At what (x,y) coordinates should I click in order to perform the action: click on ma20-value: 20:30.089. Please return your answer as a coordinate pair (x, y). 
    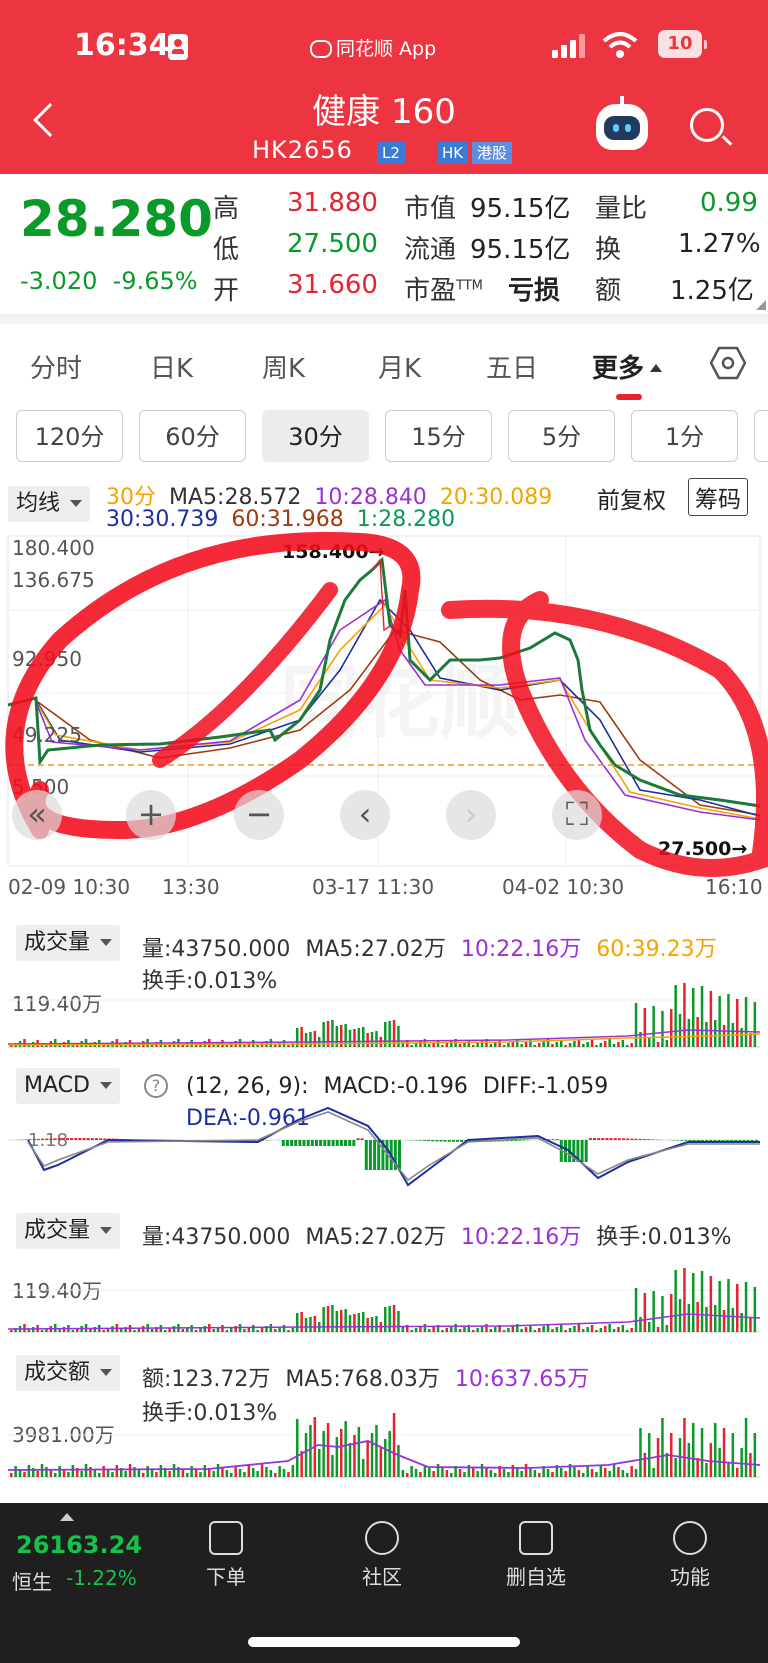
    Looking at the image, I should click on (496, 497).